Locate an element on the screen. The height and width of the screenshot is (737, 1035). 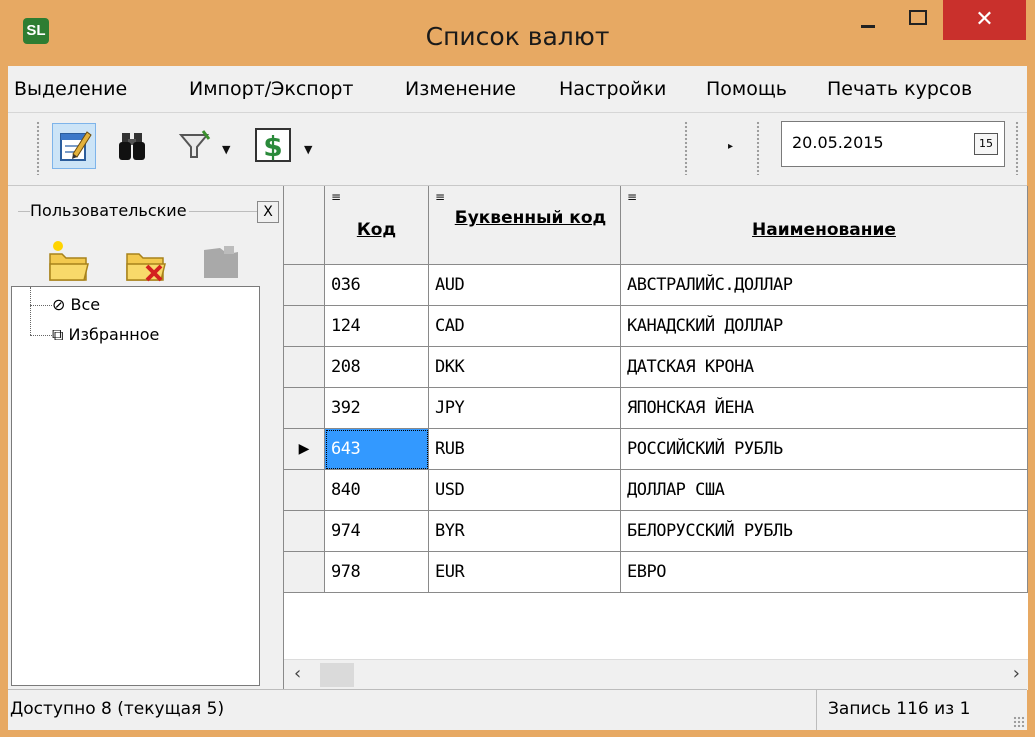
table-row: 208 DKK ДАТСКАЯ КРОНА is located at coordinates (656, 367).